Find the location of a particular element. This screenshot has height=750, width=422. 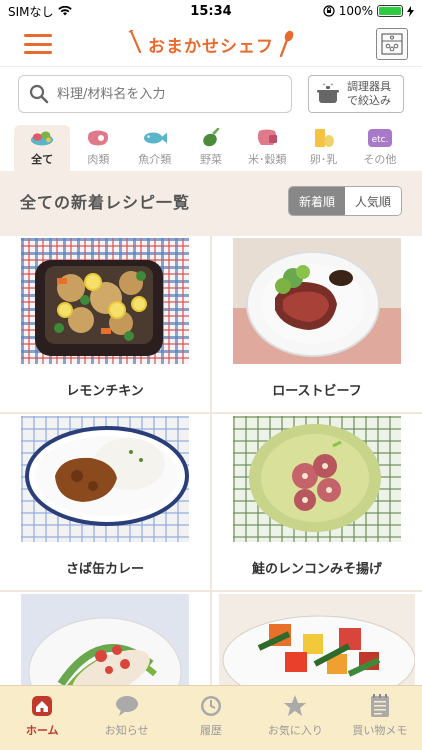

recipe-card: レモンチキン is located at coordinates (105, 324).